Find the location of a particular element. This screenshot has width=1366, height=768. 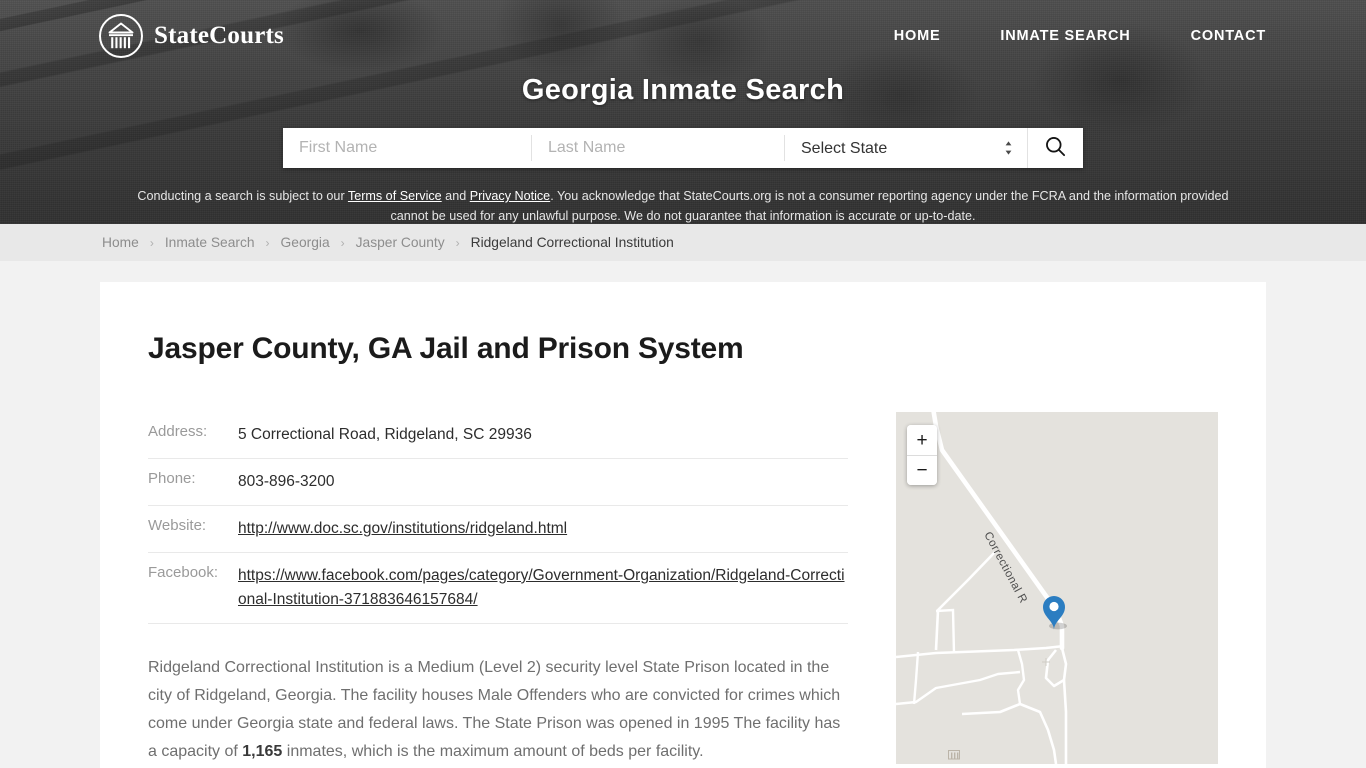

detail-label-phone: Phone: is located at coordinates (172, 478).